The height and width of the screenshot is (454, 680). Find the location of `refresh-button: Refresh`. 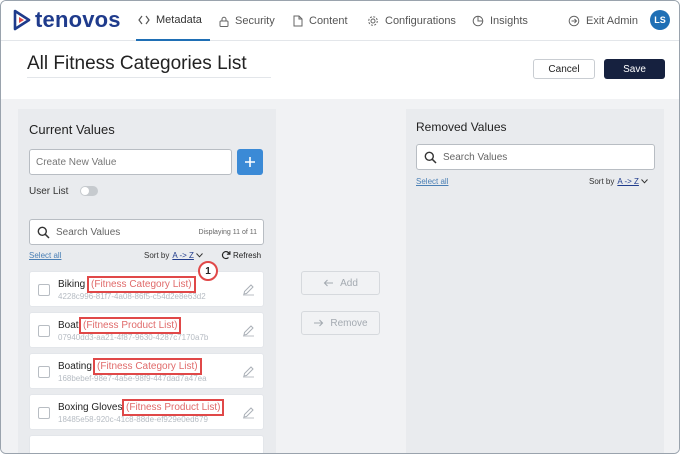

refresh-button: Refresh is located at coordinates (241, 255).